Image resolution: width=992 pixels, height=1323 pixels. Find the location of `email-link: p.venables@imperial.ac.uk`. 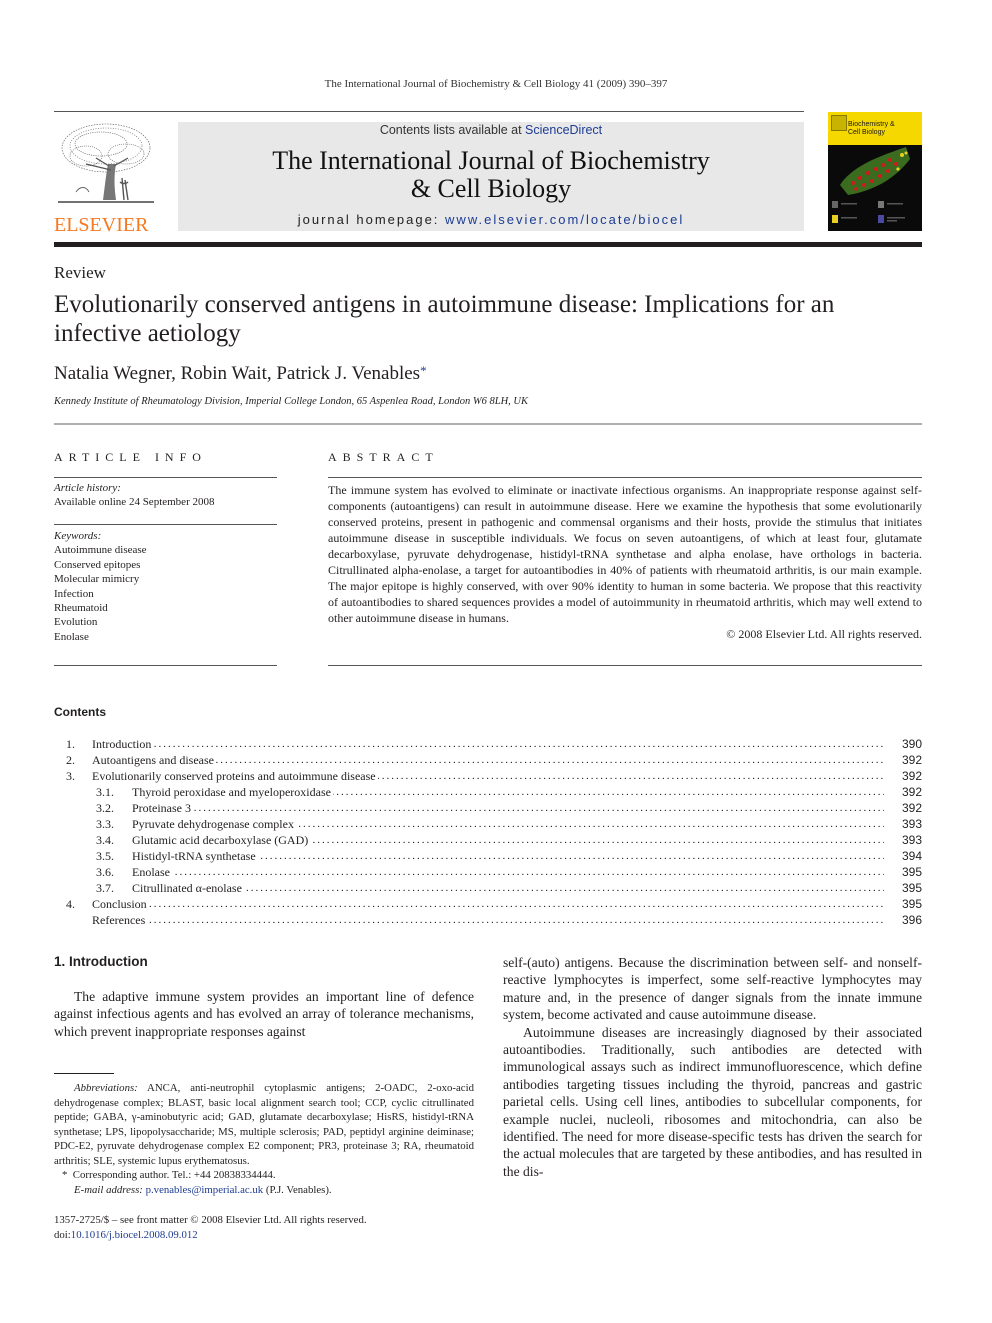

email-link: p.venables@imperial.ac.uk is located at coordinates (205, 1190).